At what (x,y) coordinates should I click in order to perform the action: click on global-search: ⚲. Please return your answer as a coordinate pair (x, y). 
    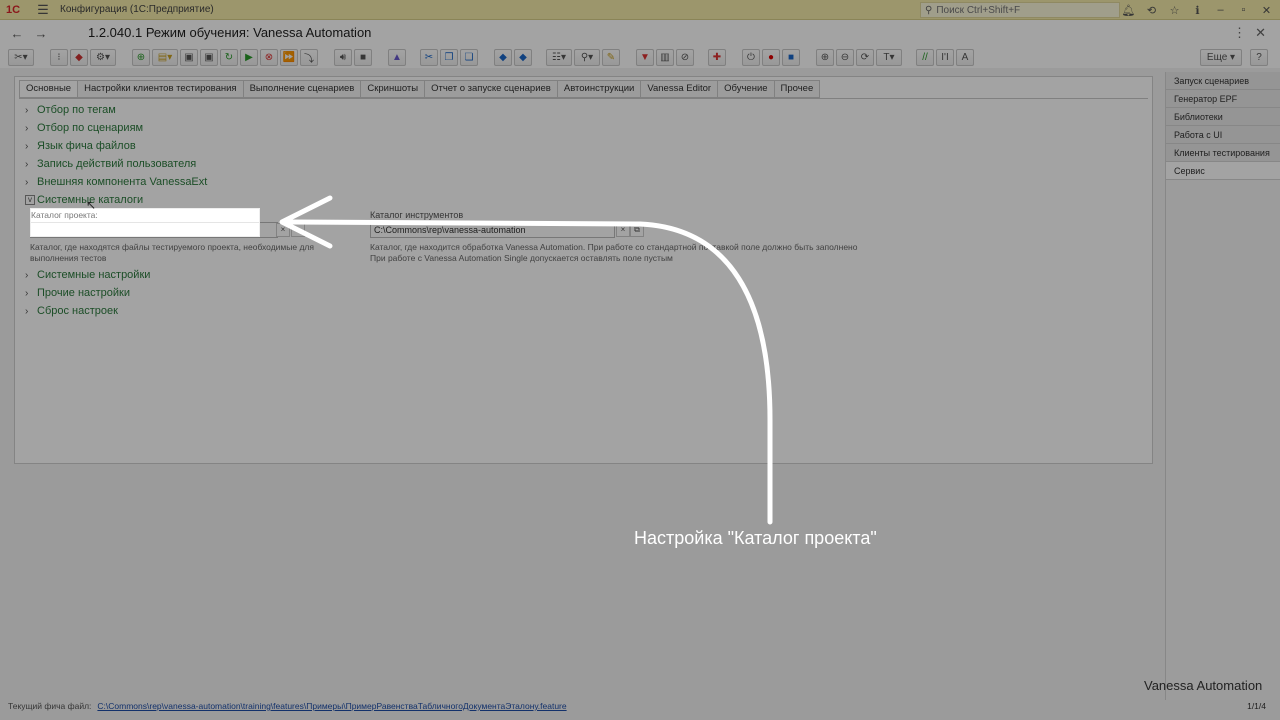
    Looking at the image, I should click on (1020, 10).